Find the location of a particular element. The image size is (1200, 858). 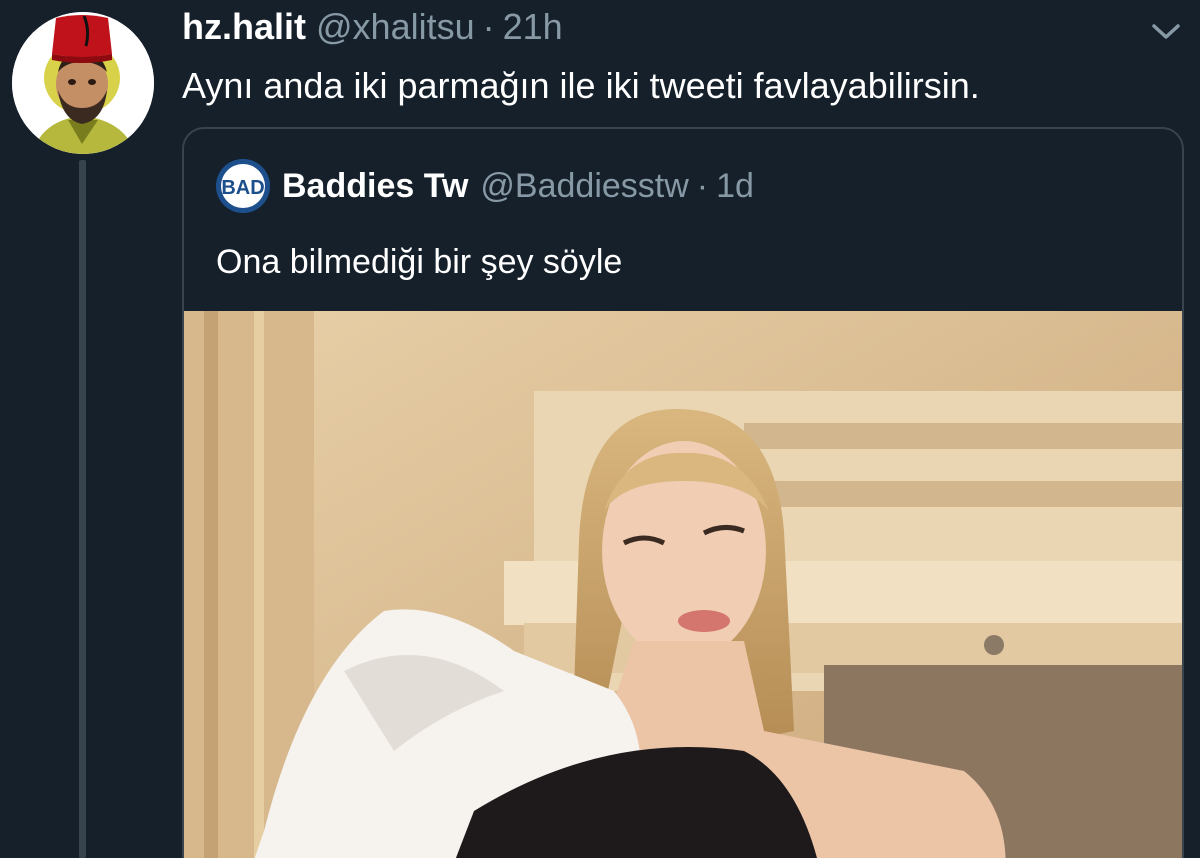

quoted-tweet-text: Ona bilmediği bir şey söyle is located at coordinates (419, 262).